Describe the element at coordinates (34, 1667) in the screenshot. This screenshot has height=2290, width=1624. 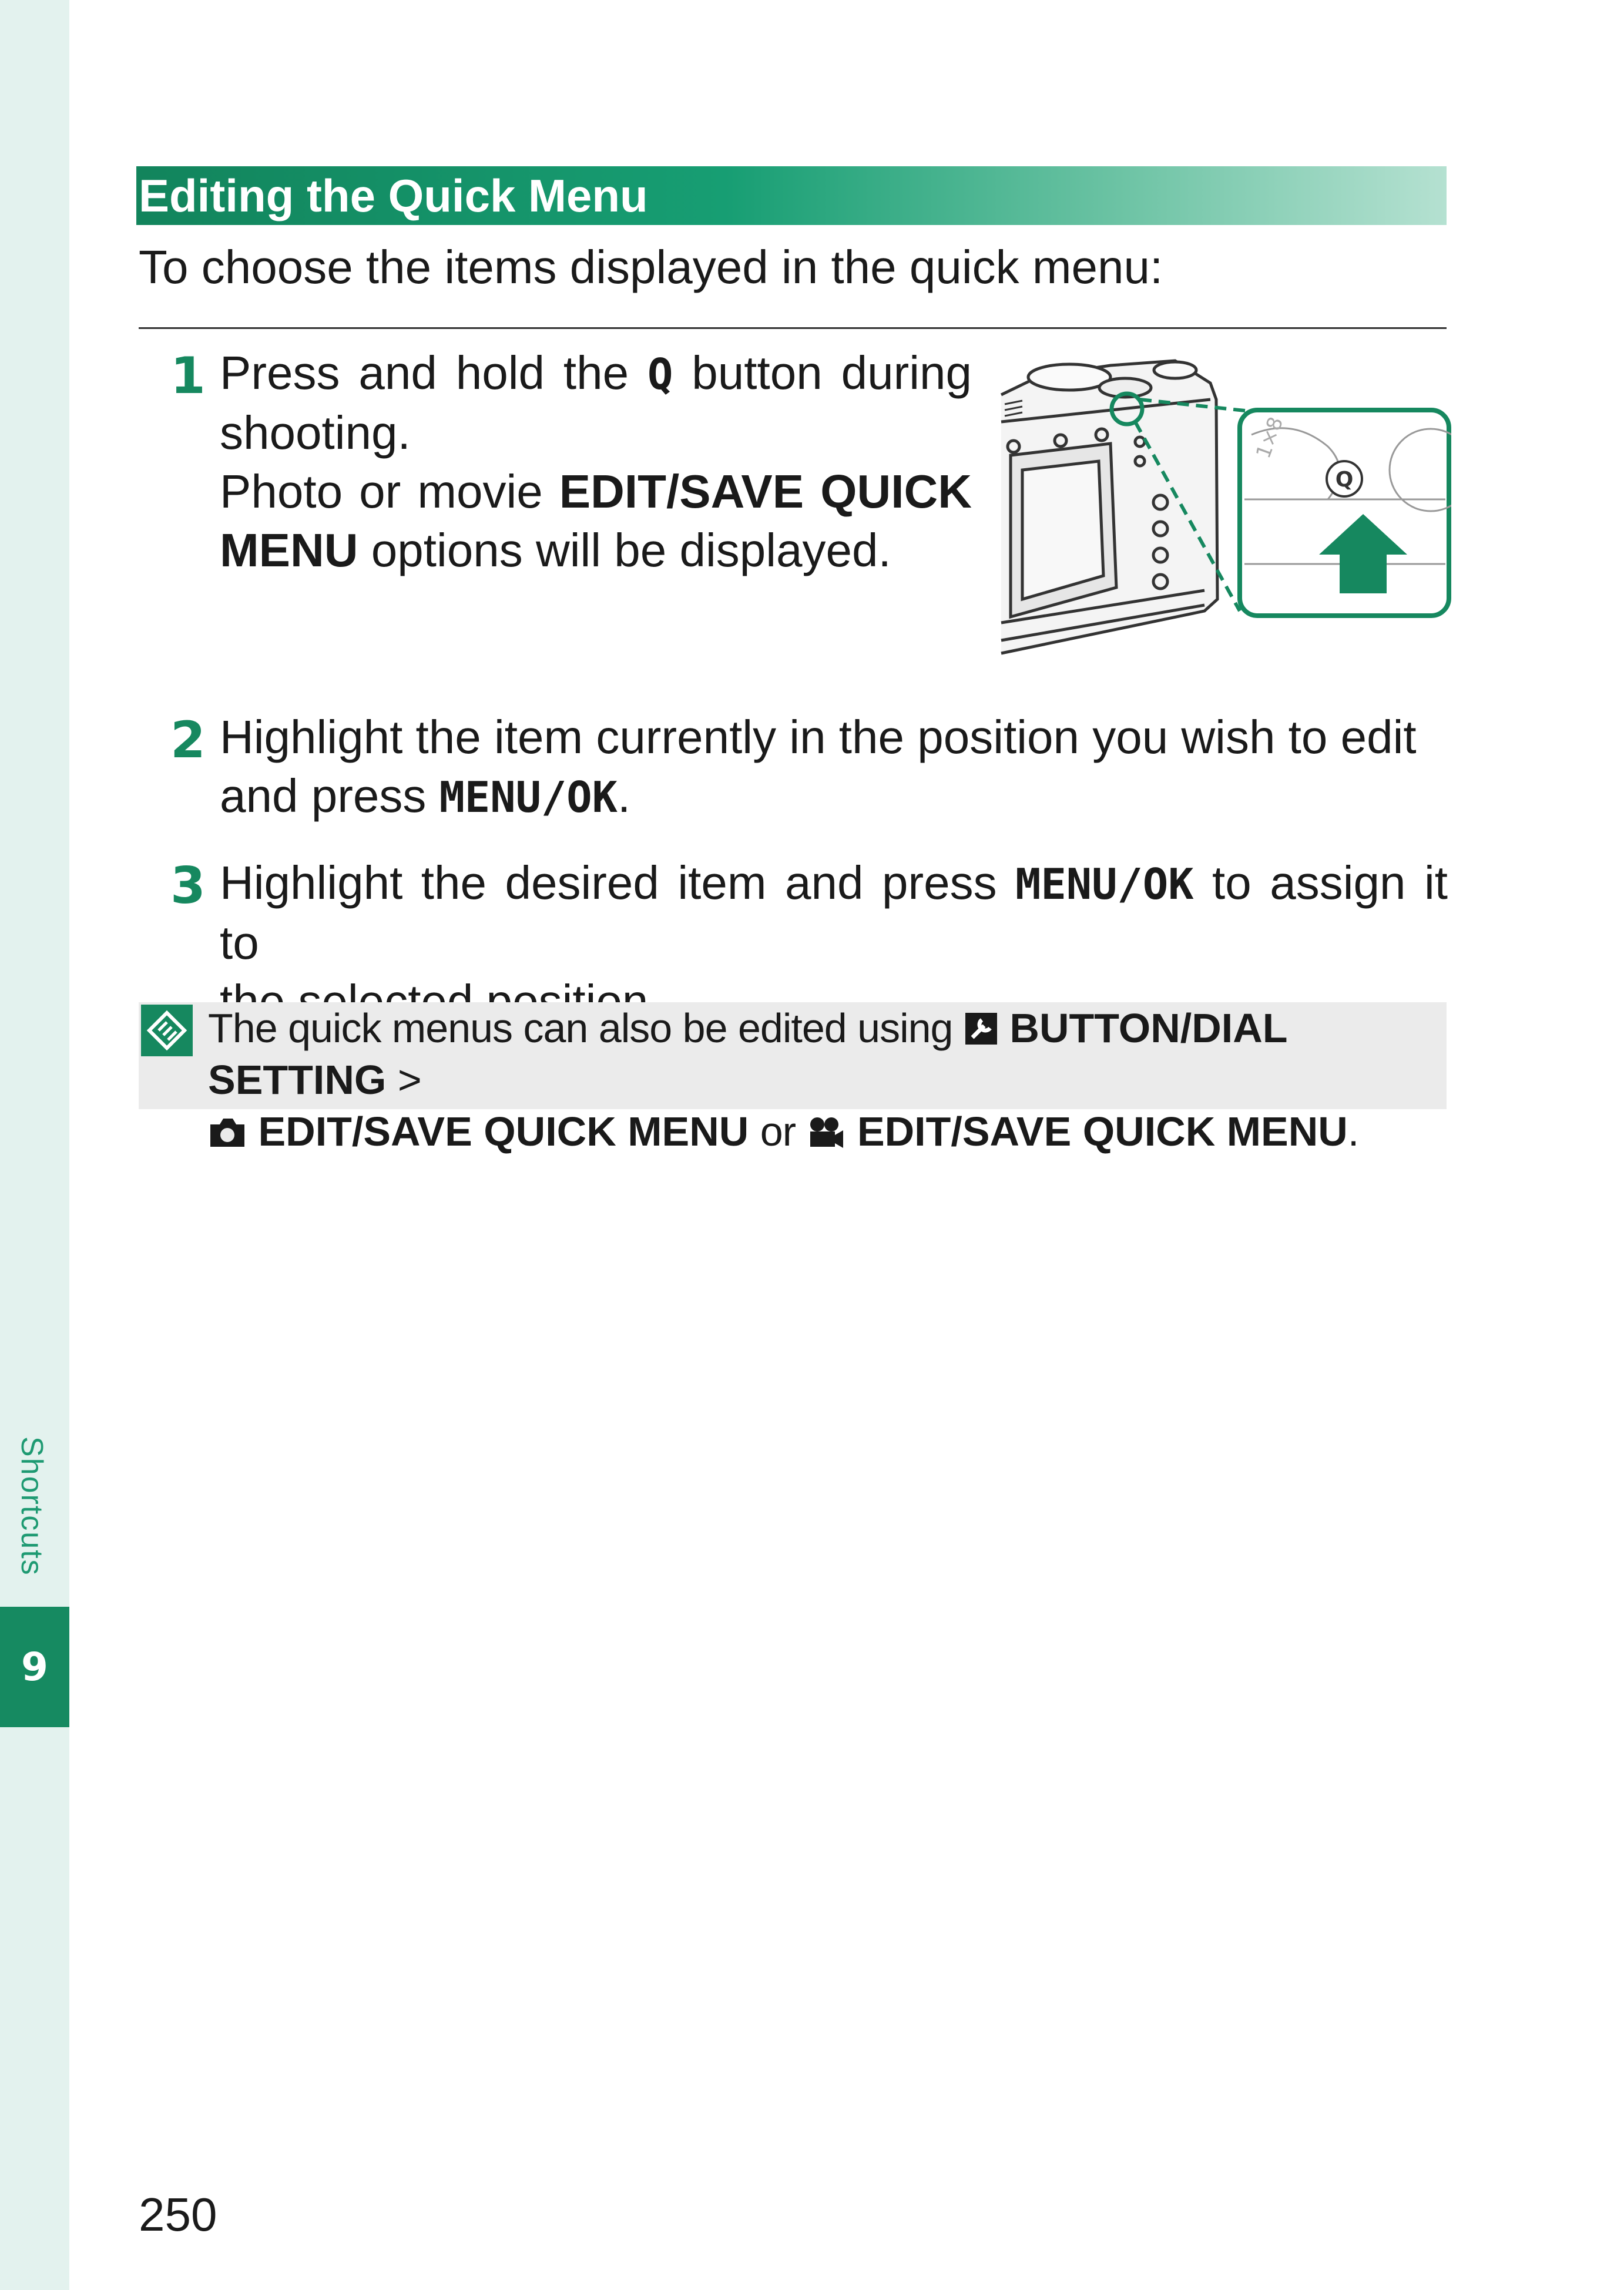
I see `chapter-tab: 9` at that location.